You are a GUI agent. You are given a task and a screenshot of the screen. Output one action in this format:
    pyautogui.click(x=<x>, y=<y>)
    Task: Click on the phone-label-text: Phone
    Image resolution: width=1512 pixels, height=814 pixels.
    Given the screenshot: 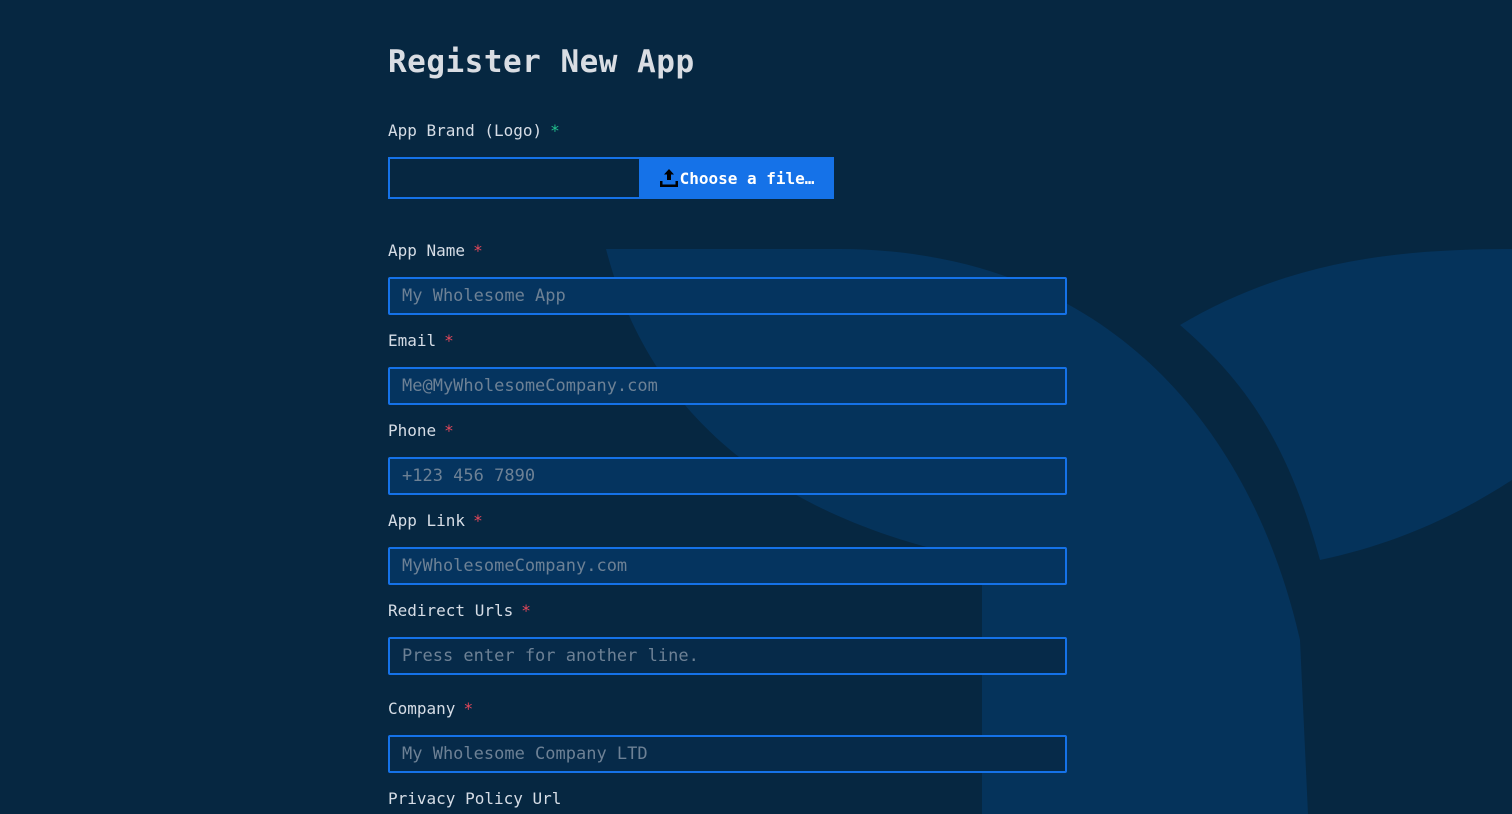 What is the action you would take?
    pyautogui.click(x=412, y=430)
    